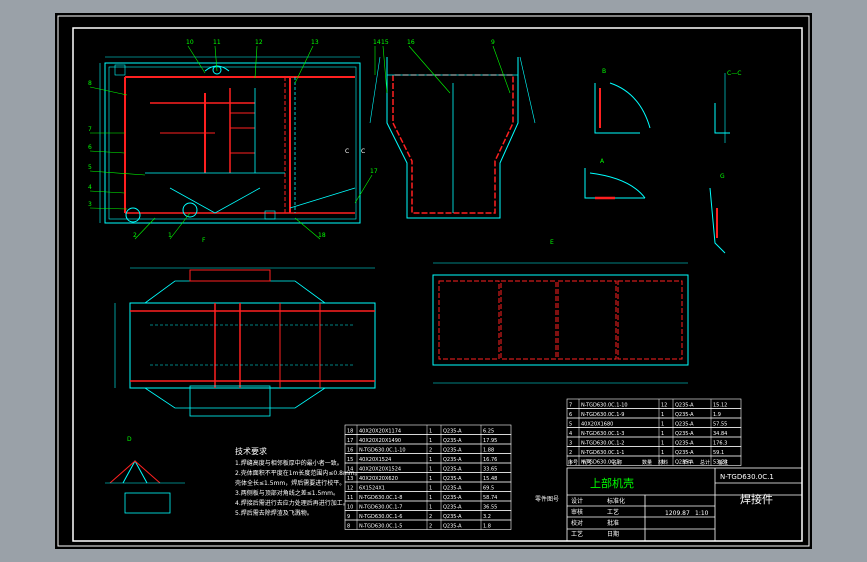  Describe the element at coordinates (377, 42) in the screenshot. I see `part-balloon: 14` at that location.